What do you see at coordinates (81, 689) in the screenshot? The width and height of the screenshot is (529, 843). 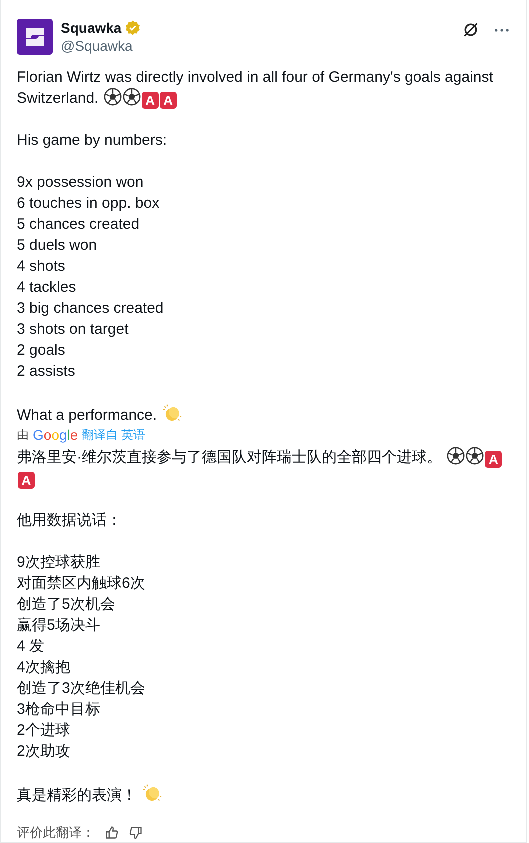 I see `stat-line: 创造了3次绝佳机会` at bounding box center [81, 689].